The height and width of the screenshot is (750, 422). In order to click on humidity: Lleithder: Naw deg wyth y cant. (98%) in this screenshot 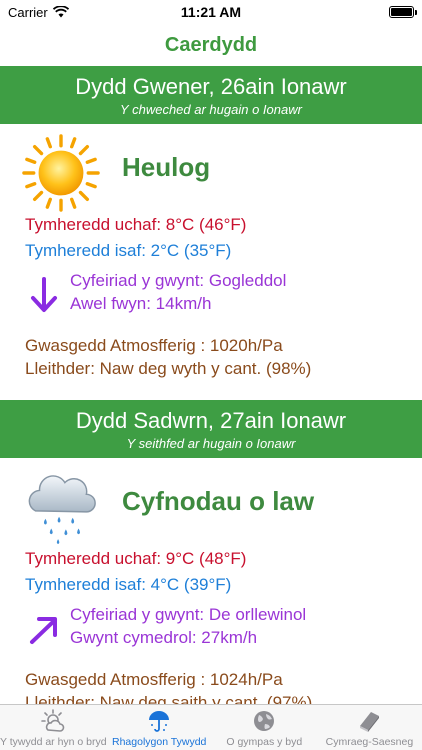, I will do `click(168, 368)`.